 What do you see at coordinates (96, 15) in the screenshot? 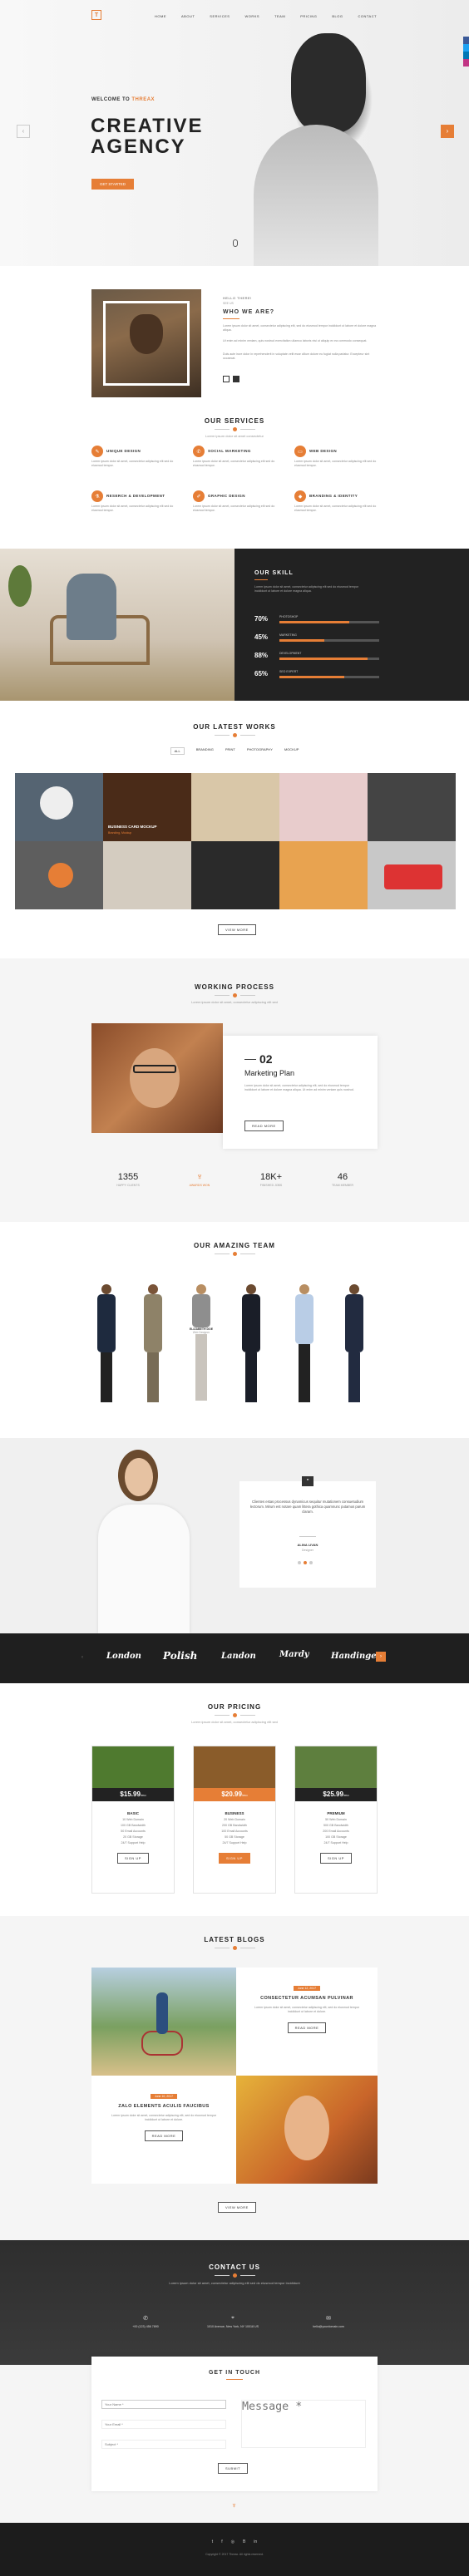
I see `logo: T` at bounding box center [96, 15].